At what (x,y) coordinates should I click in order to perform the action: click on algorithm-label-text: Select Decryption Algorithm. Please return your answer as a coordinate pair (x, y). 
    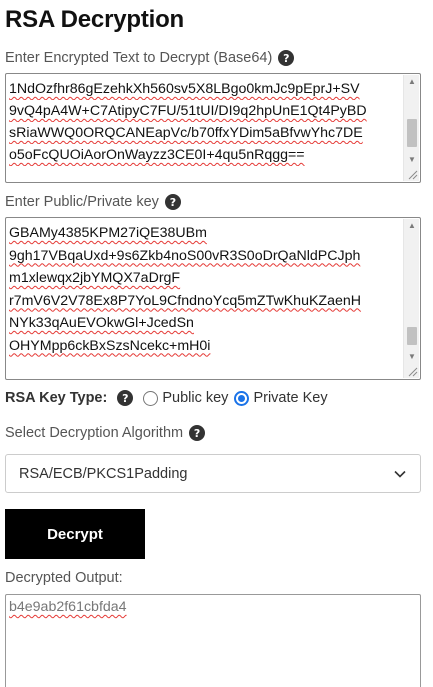
    Looking at the image, I should click on (94, 433).